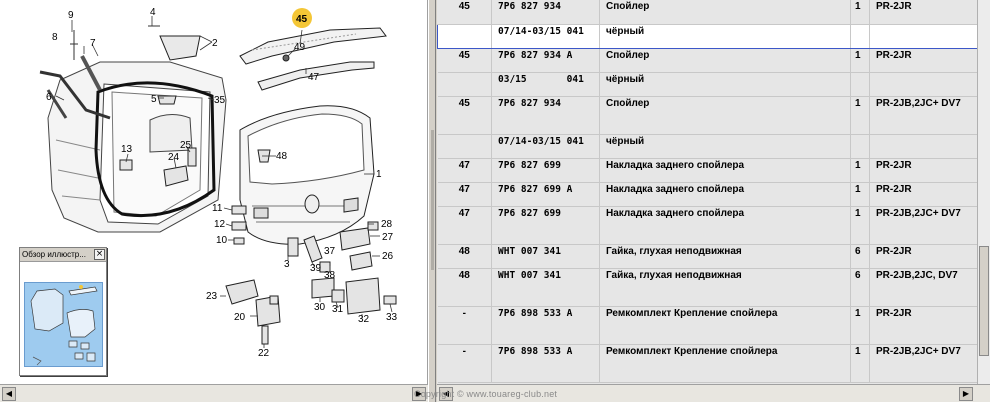 This screenshot has height=402, width=990. I want to click on table-vertical-scrollbar, so click(983, 192).